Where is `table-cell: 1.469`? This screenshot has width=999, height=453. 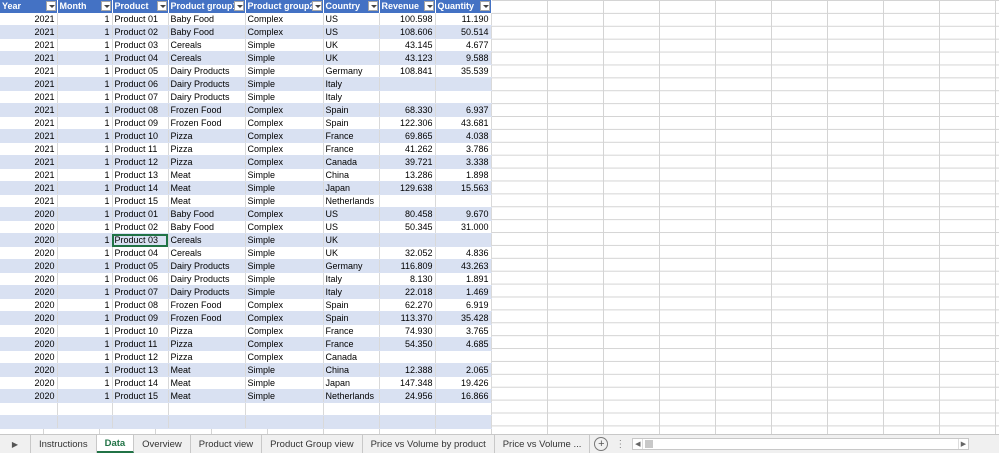 table-cell: 1.469 is located at coordinates (463, 292).